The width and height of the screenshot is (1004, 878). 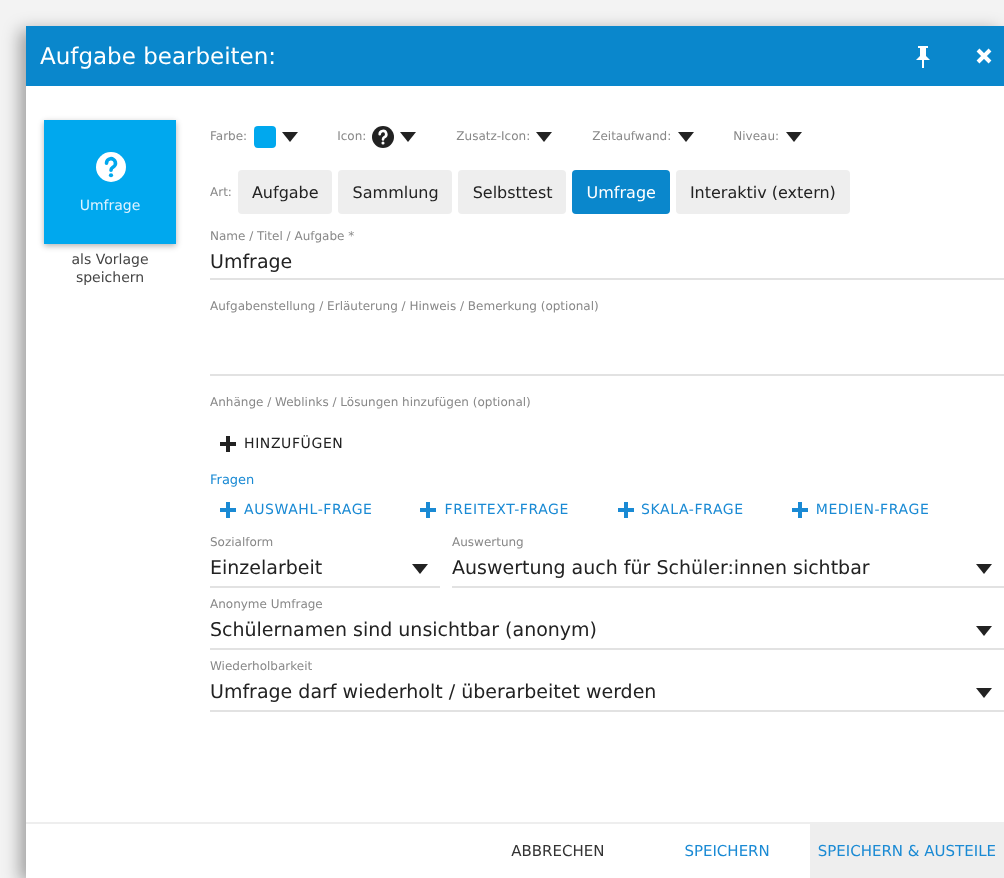 I want to click on close-icon, so click(x=984, y=56).